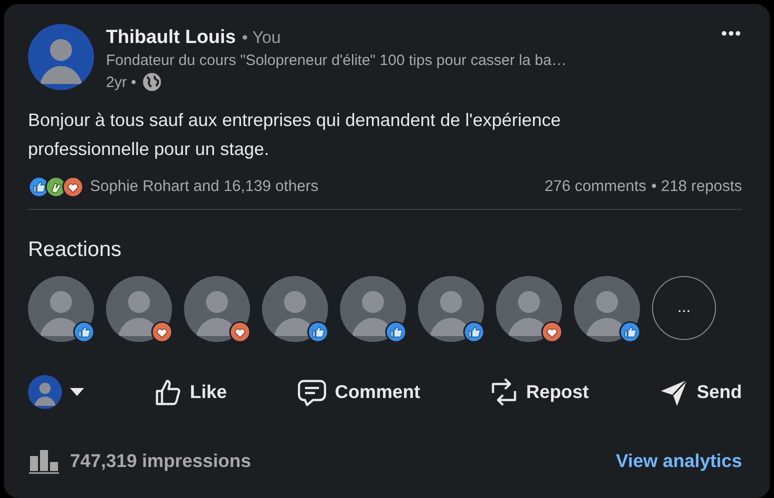 This screenshot has height=498, width=774. Describe the element at coordinates (44, 461) in the screenshot. I see `bar-chart-icon` at that location.